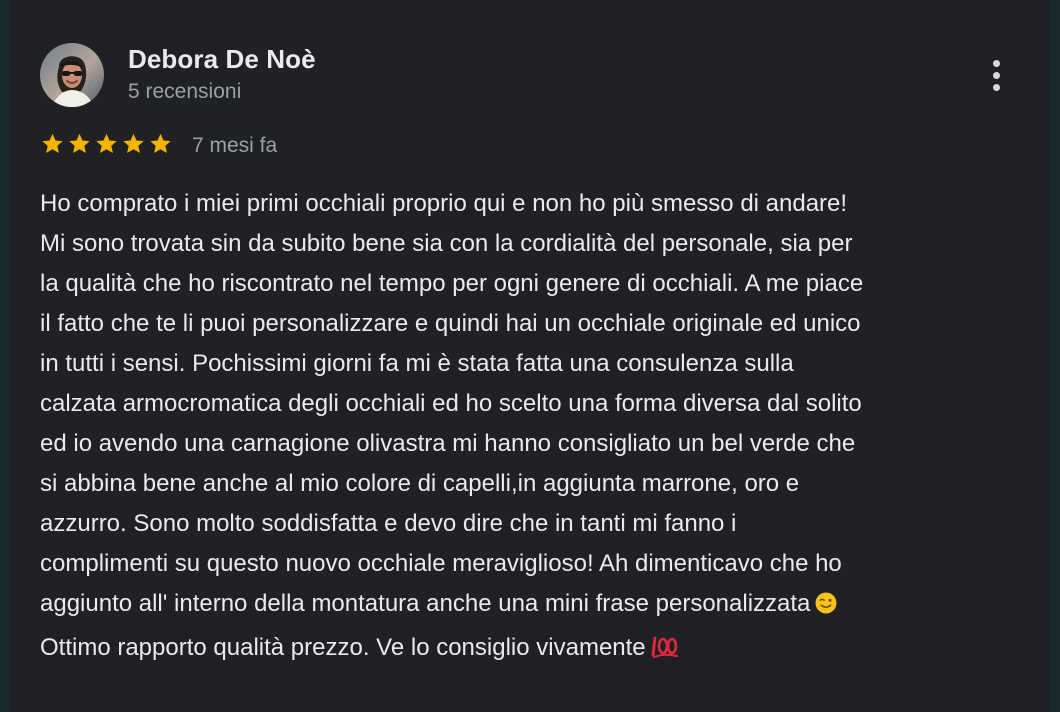  What do you see at coordinates (5, 356) in the screenshot?
I see `left-page-edge` at bounding box center [5, 356].